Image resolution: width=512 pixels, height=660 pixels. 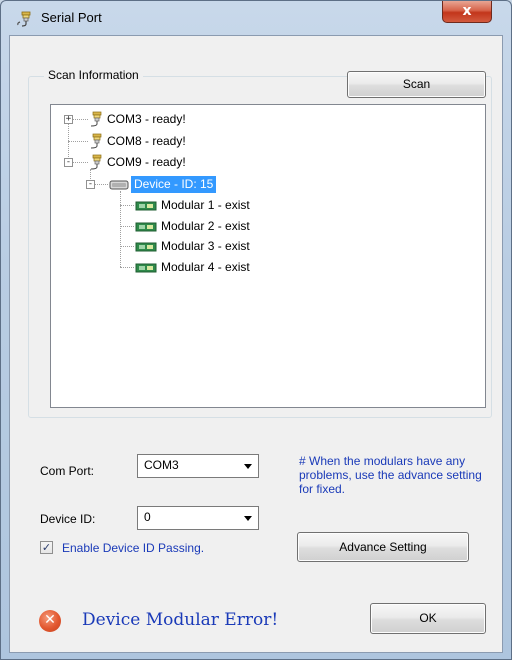 What do you see at coordinates (428, 618) in the screenshot?
I see `ok-button: OK` at bounding box center [428, 618].